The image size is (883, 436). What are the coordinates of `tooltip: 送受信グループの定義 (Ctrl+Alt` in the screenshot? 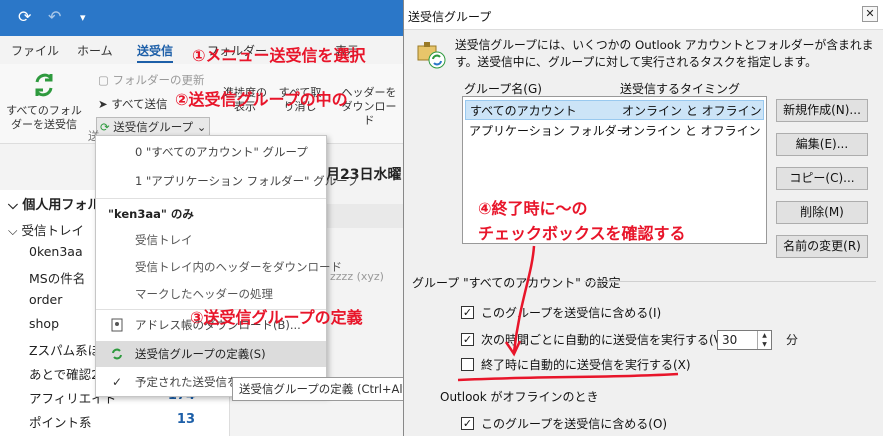 It's located at (318, 389).